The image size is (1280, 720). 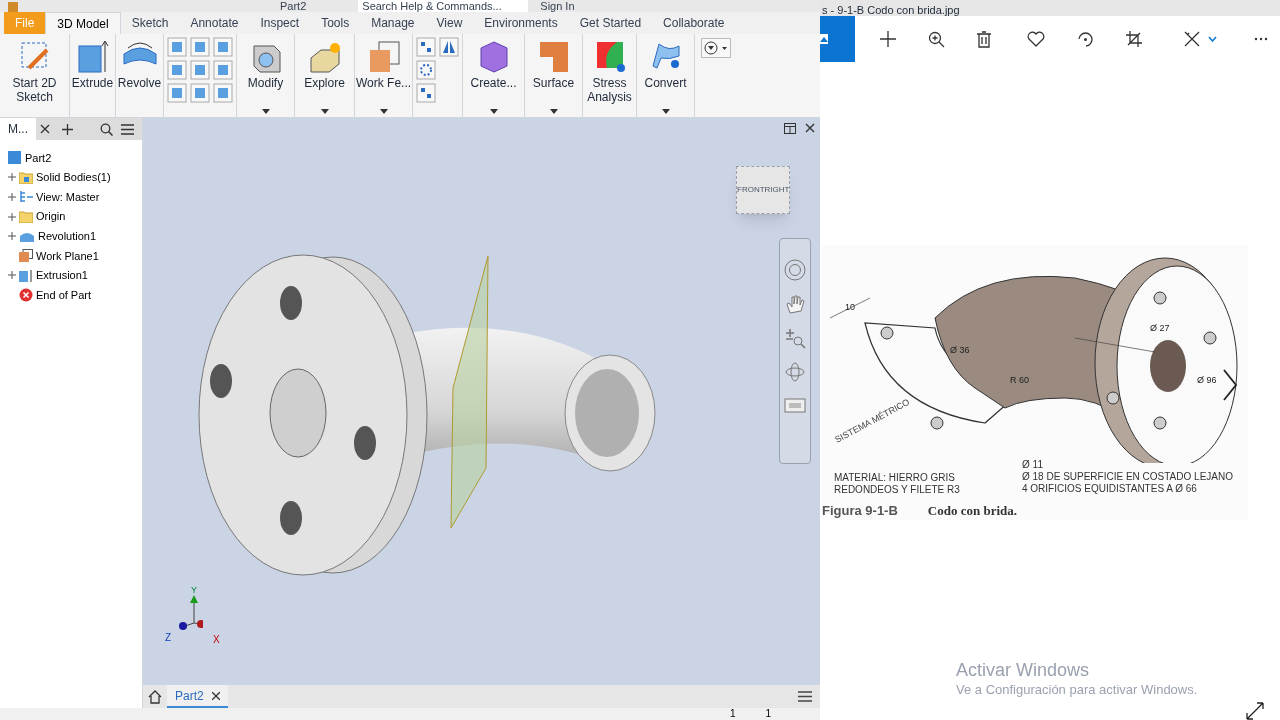 What do you see at coordinates (554, 75) in the screenshot?
I see `ribbon-button: Surface` at bounding box center [554, 75].